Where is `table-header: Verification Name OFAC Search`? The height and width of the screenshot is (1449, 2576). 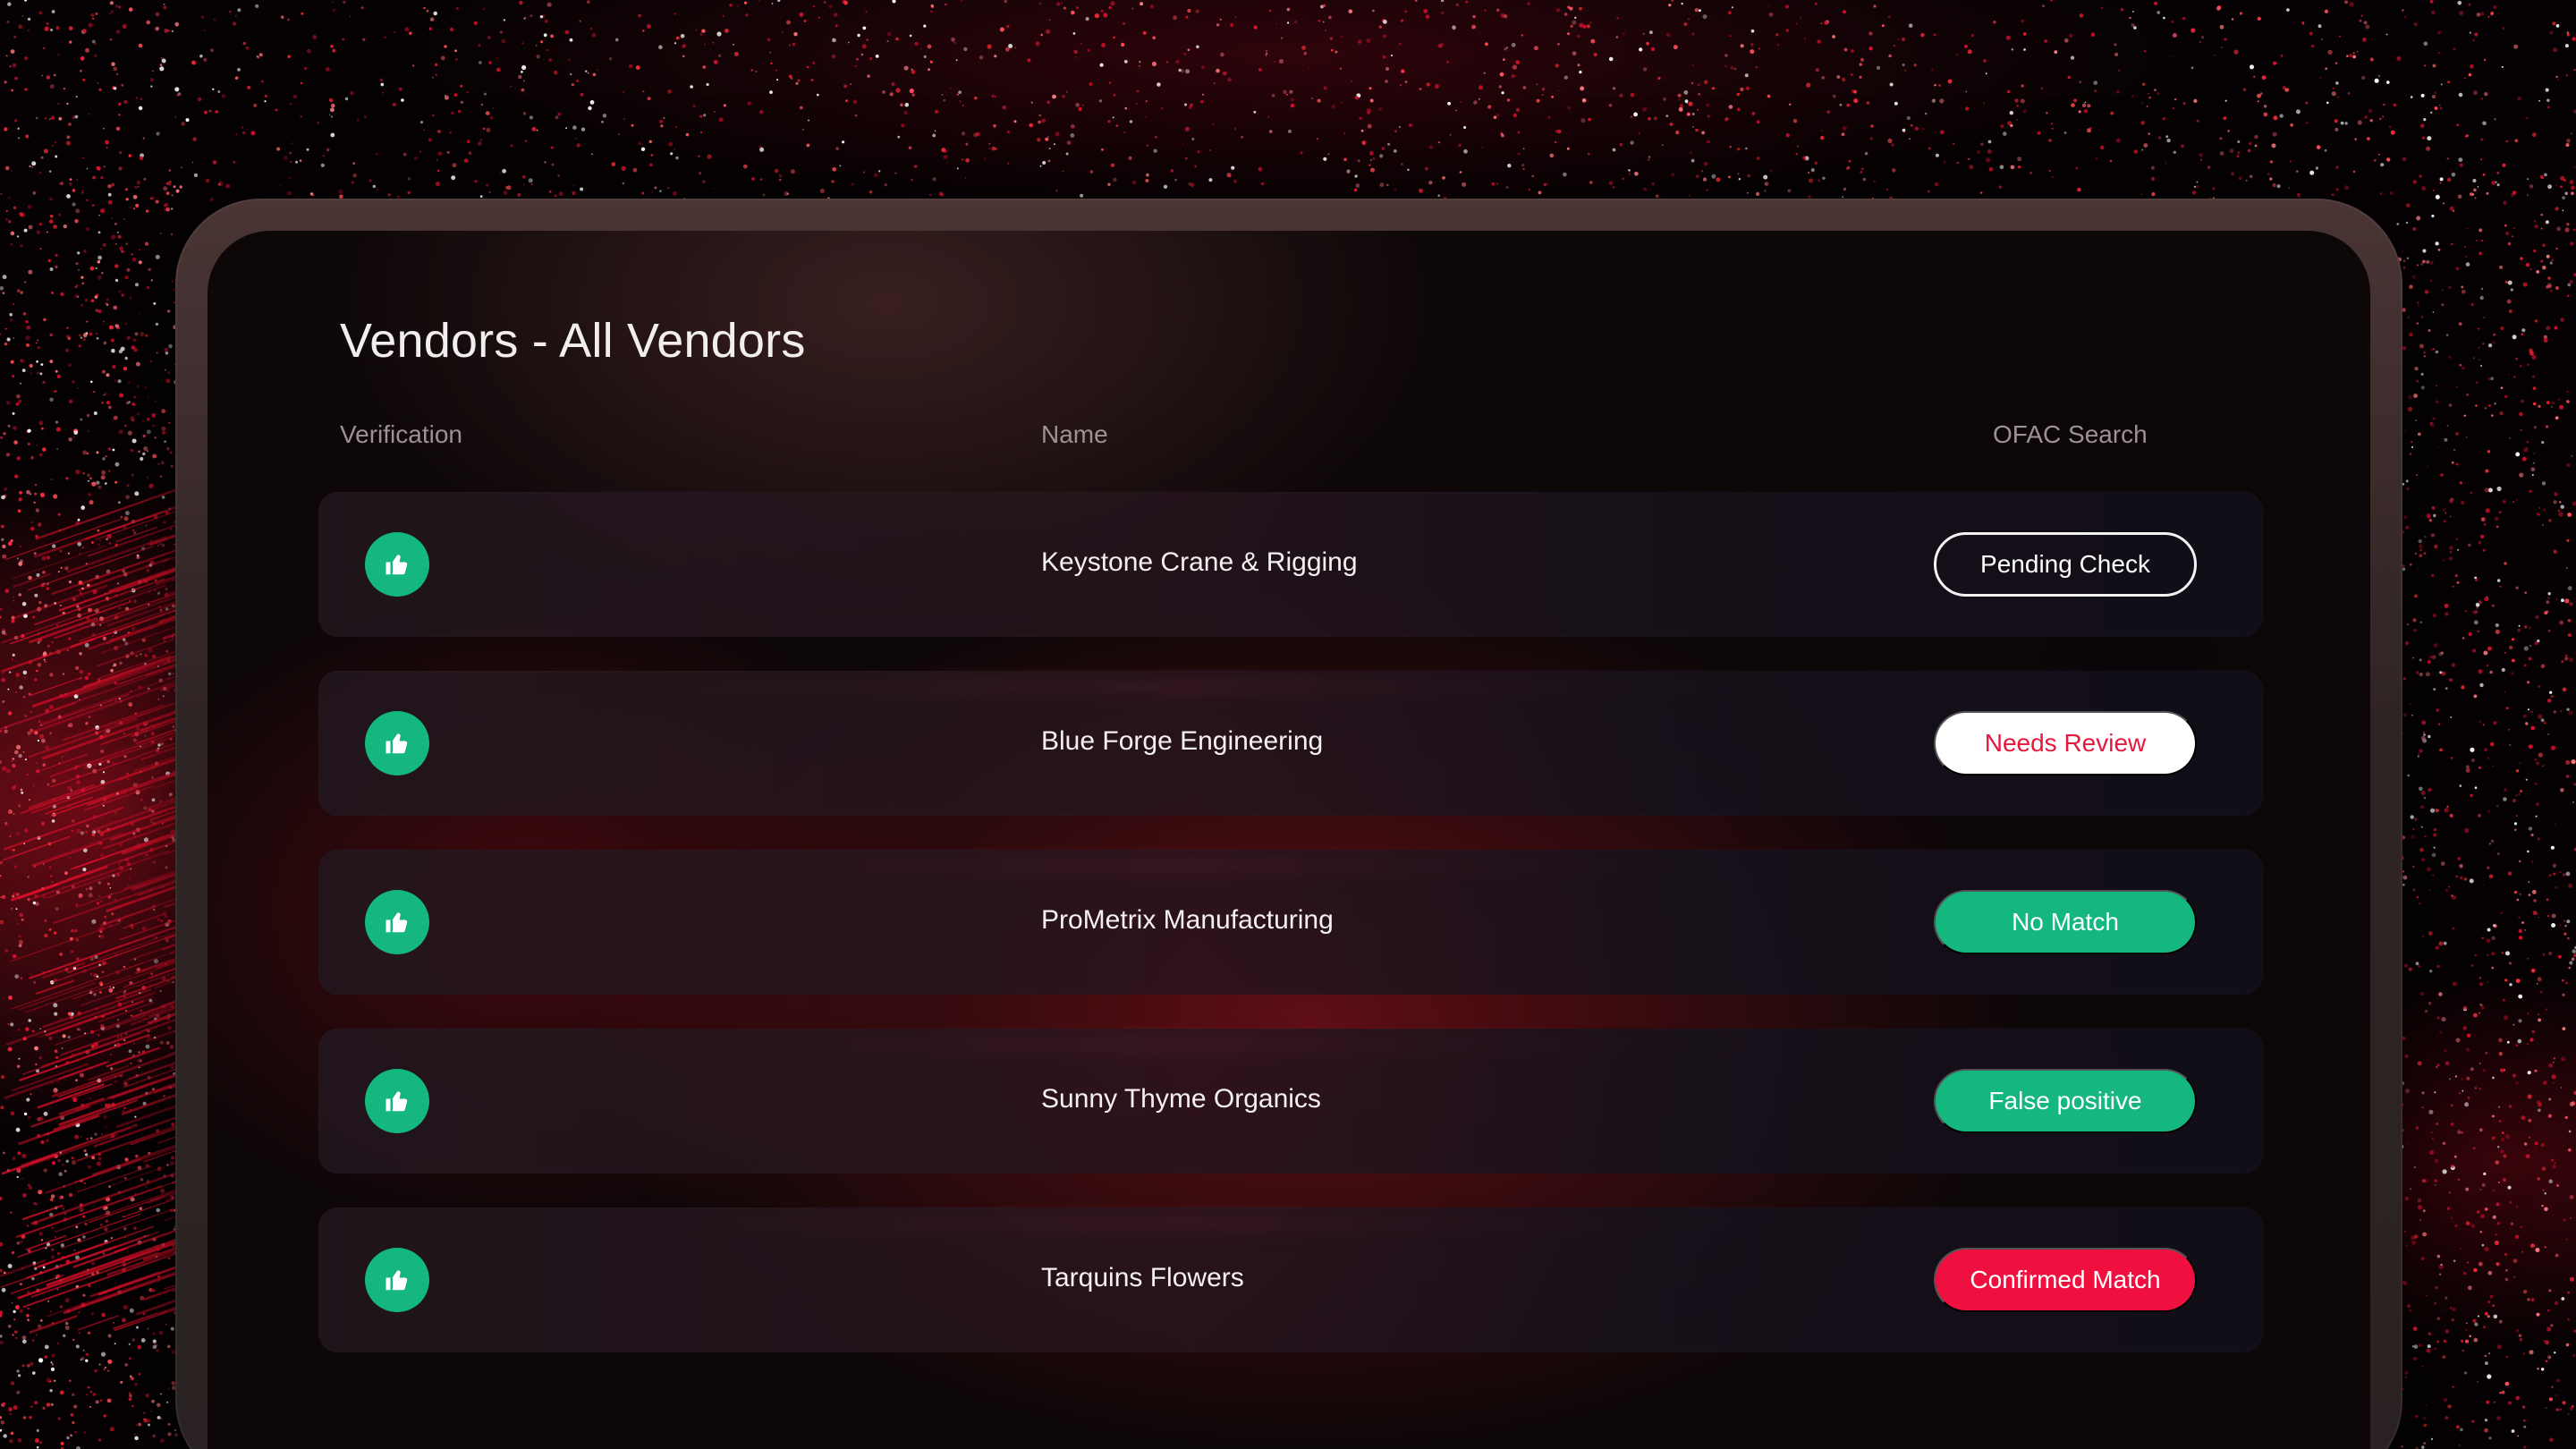 table-header: Verification Name OFAC Search is located at coordinates (1289, 438).